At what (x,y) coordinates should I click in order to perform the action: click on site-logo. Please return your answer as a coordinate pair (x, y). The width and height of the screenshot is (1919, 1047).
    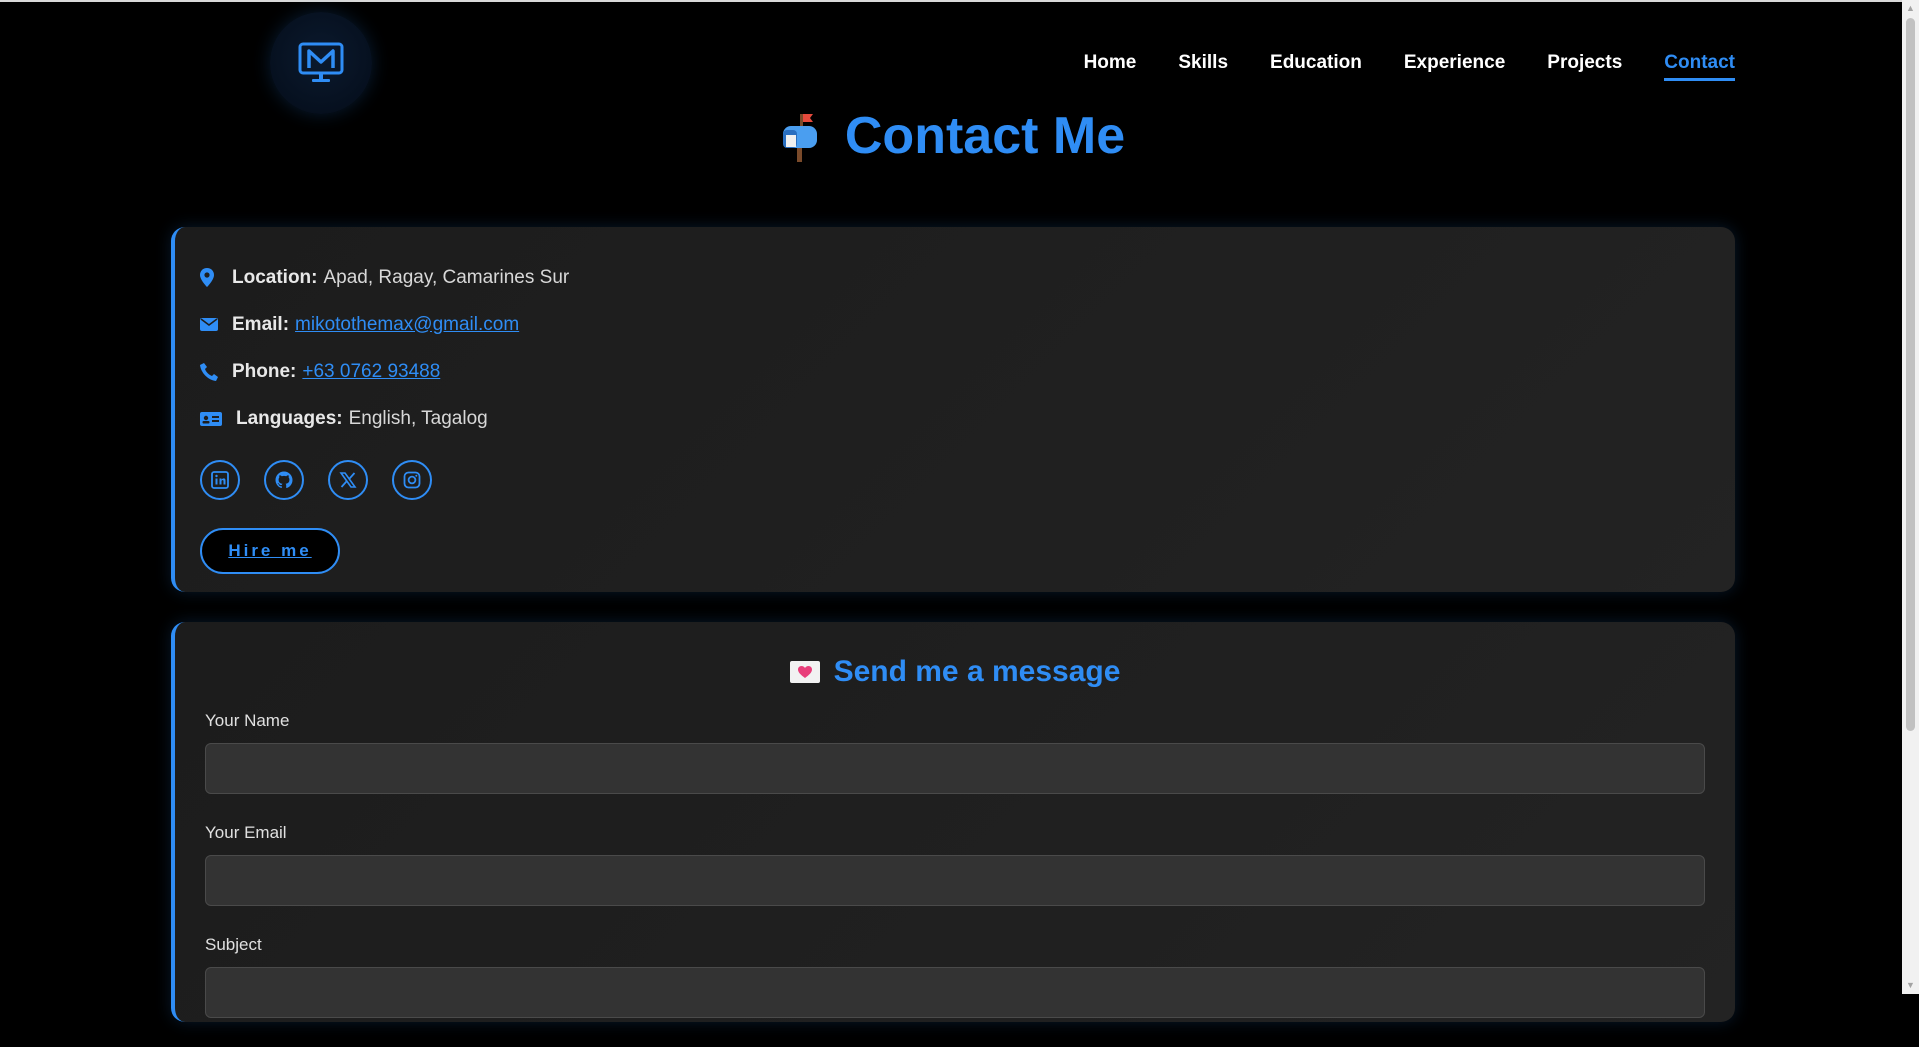
    Looking at the image, I should click on (321, 63).